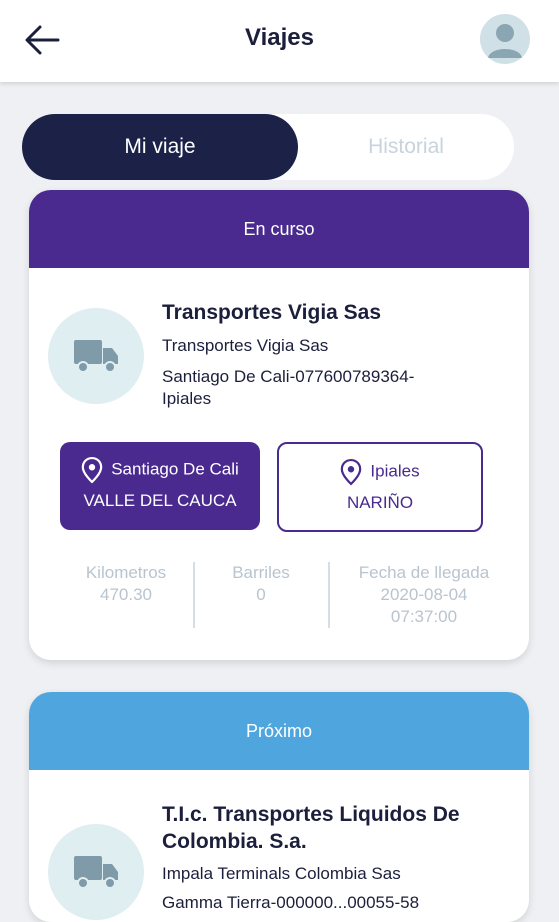 The height and width of the screenshot is (922, 559). Describe the element at coordinates (311, 814) in the screenshot. I see `company-name: T.I.c. Transportes Liquidos De` at that location.